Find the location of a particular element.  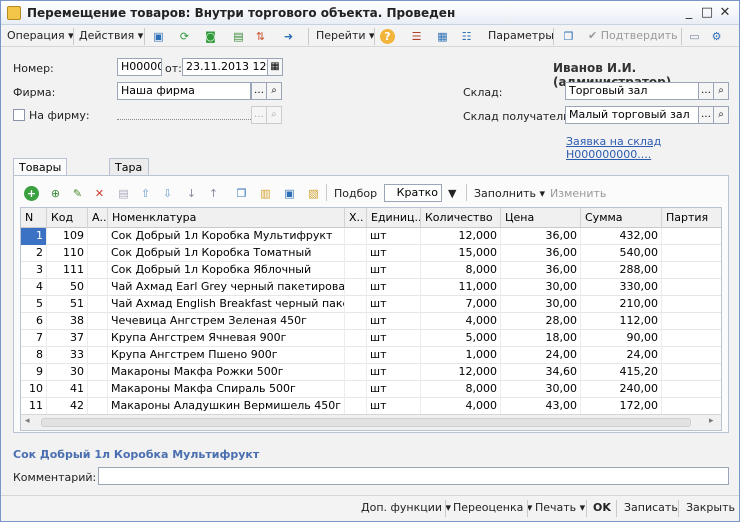

table-cell: 4 is located at coordinates (34, 287).